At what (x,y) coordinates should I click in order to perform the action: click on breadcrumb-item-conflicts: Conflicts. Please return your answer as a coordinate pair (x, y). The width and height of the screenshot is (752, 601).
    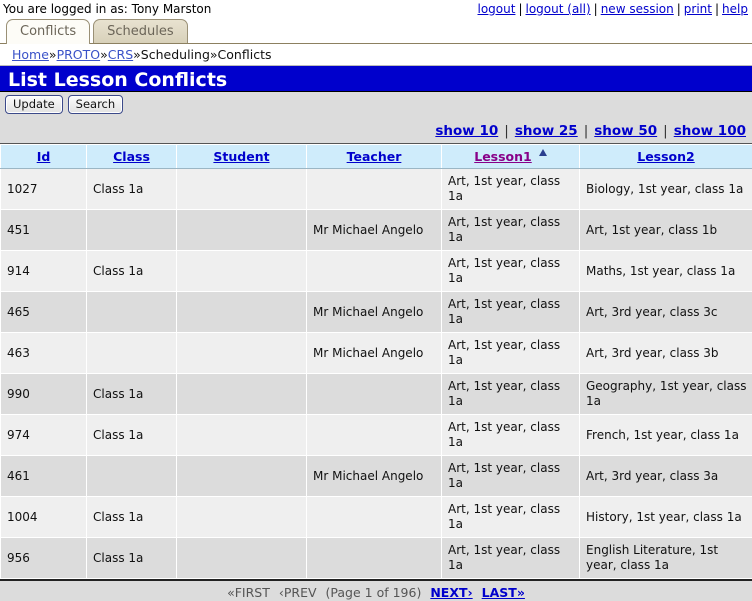
    Looking at the image, I should click on (244, 54).